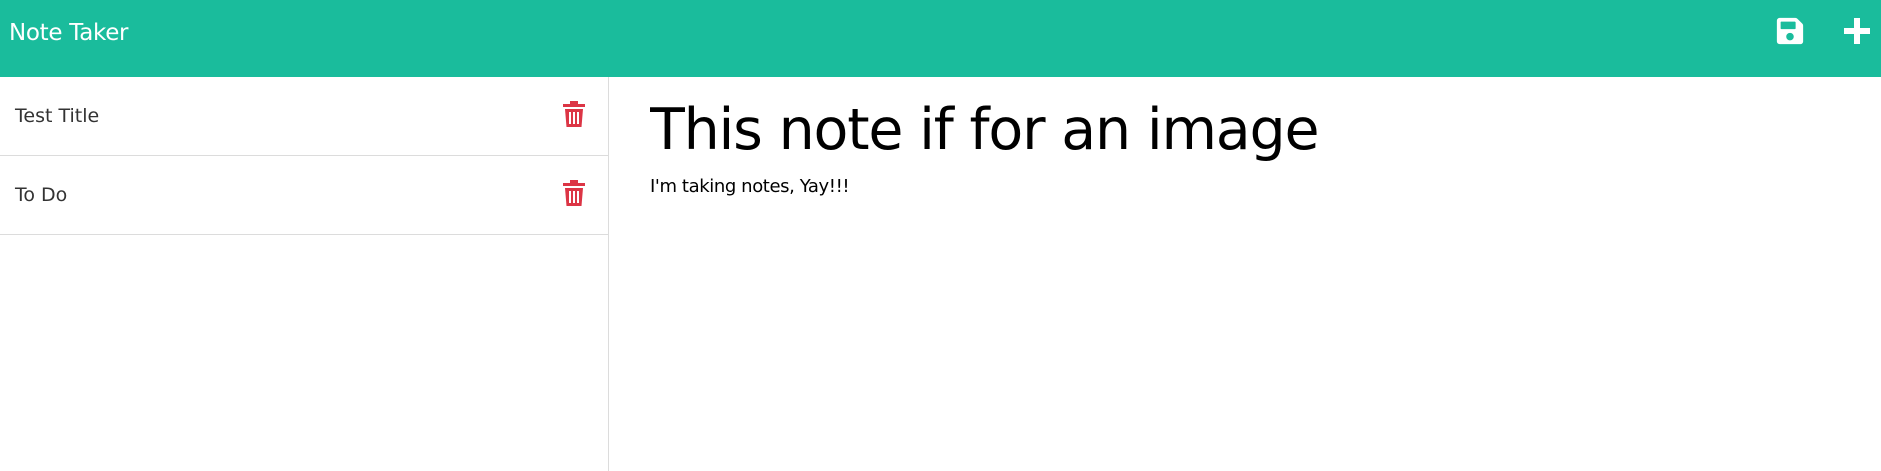 This screenshot has height=471, width=1881. What do you see at coordinates (1240, 130) in the screenshot?
I see `note-title-field` at bounding box center [1240, 130].